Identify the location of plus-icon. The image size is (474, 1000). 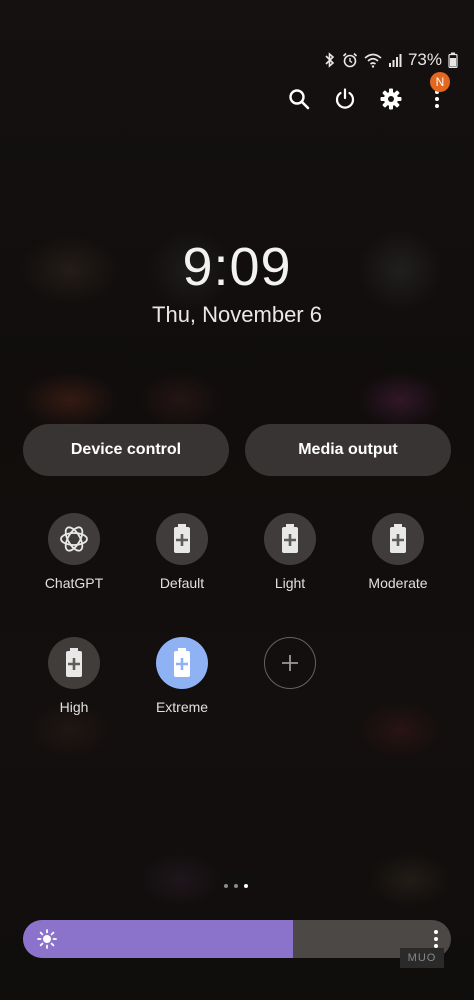
(290, 663).